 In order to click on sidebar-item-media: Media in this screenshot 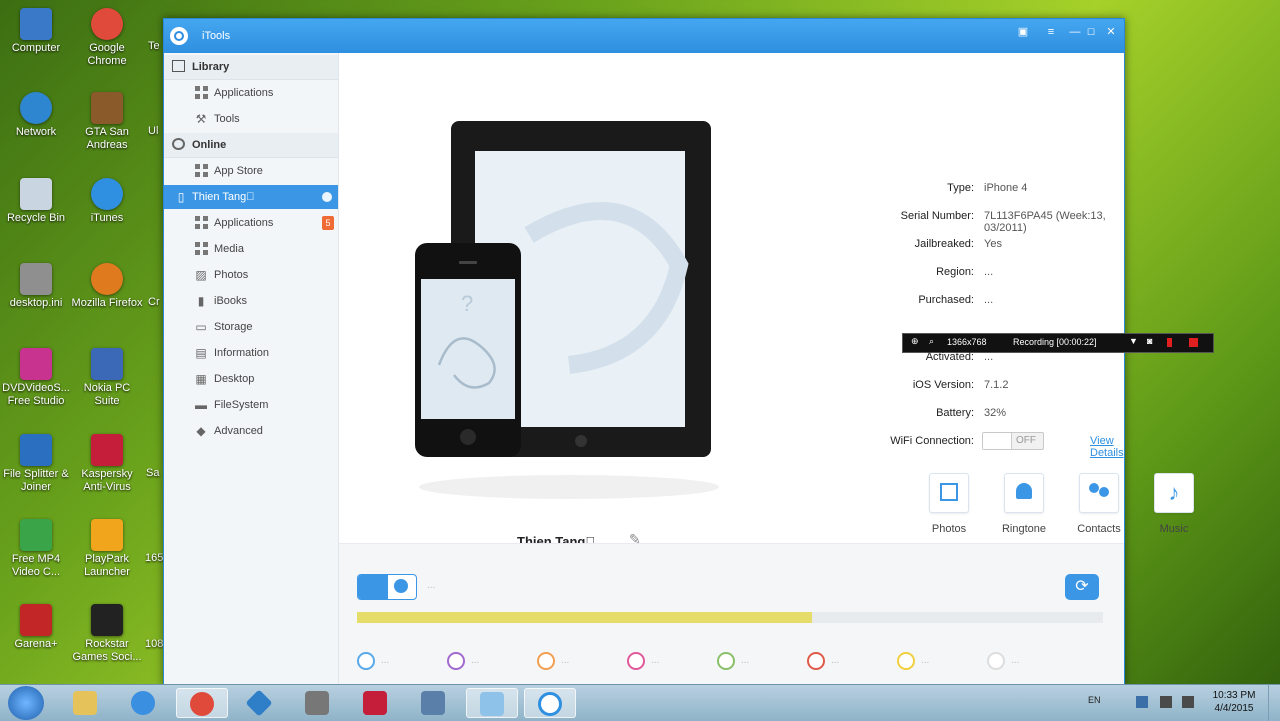, I will do `click(251, 249)`.